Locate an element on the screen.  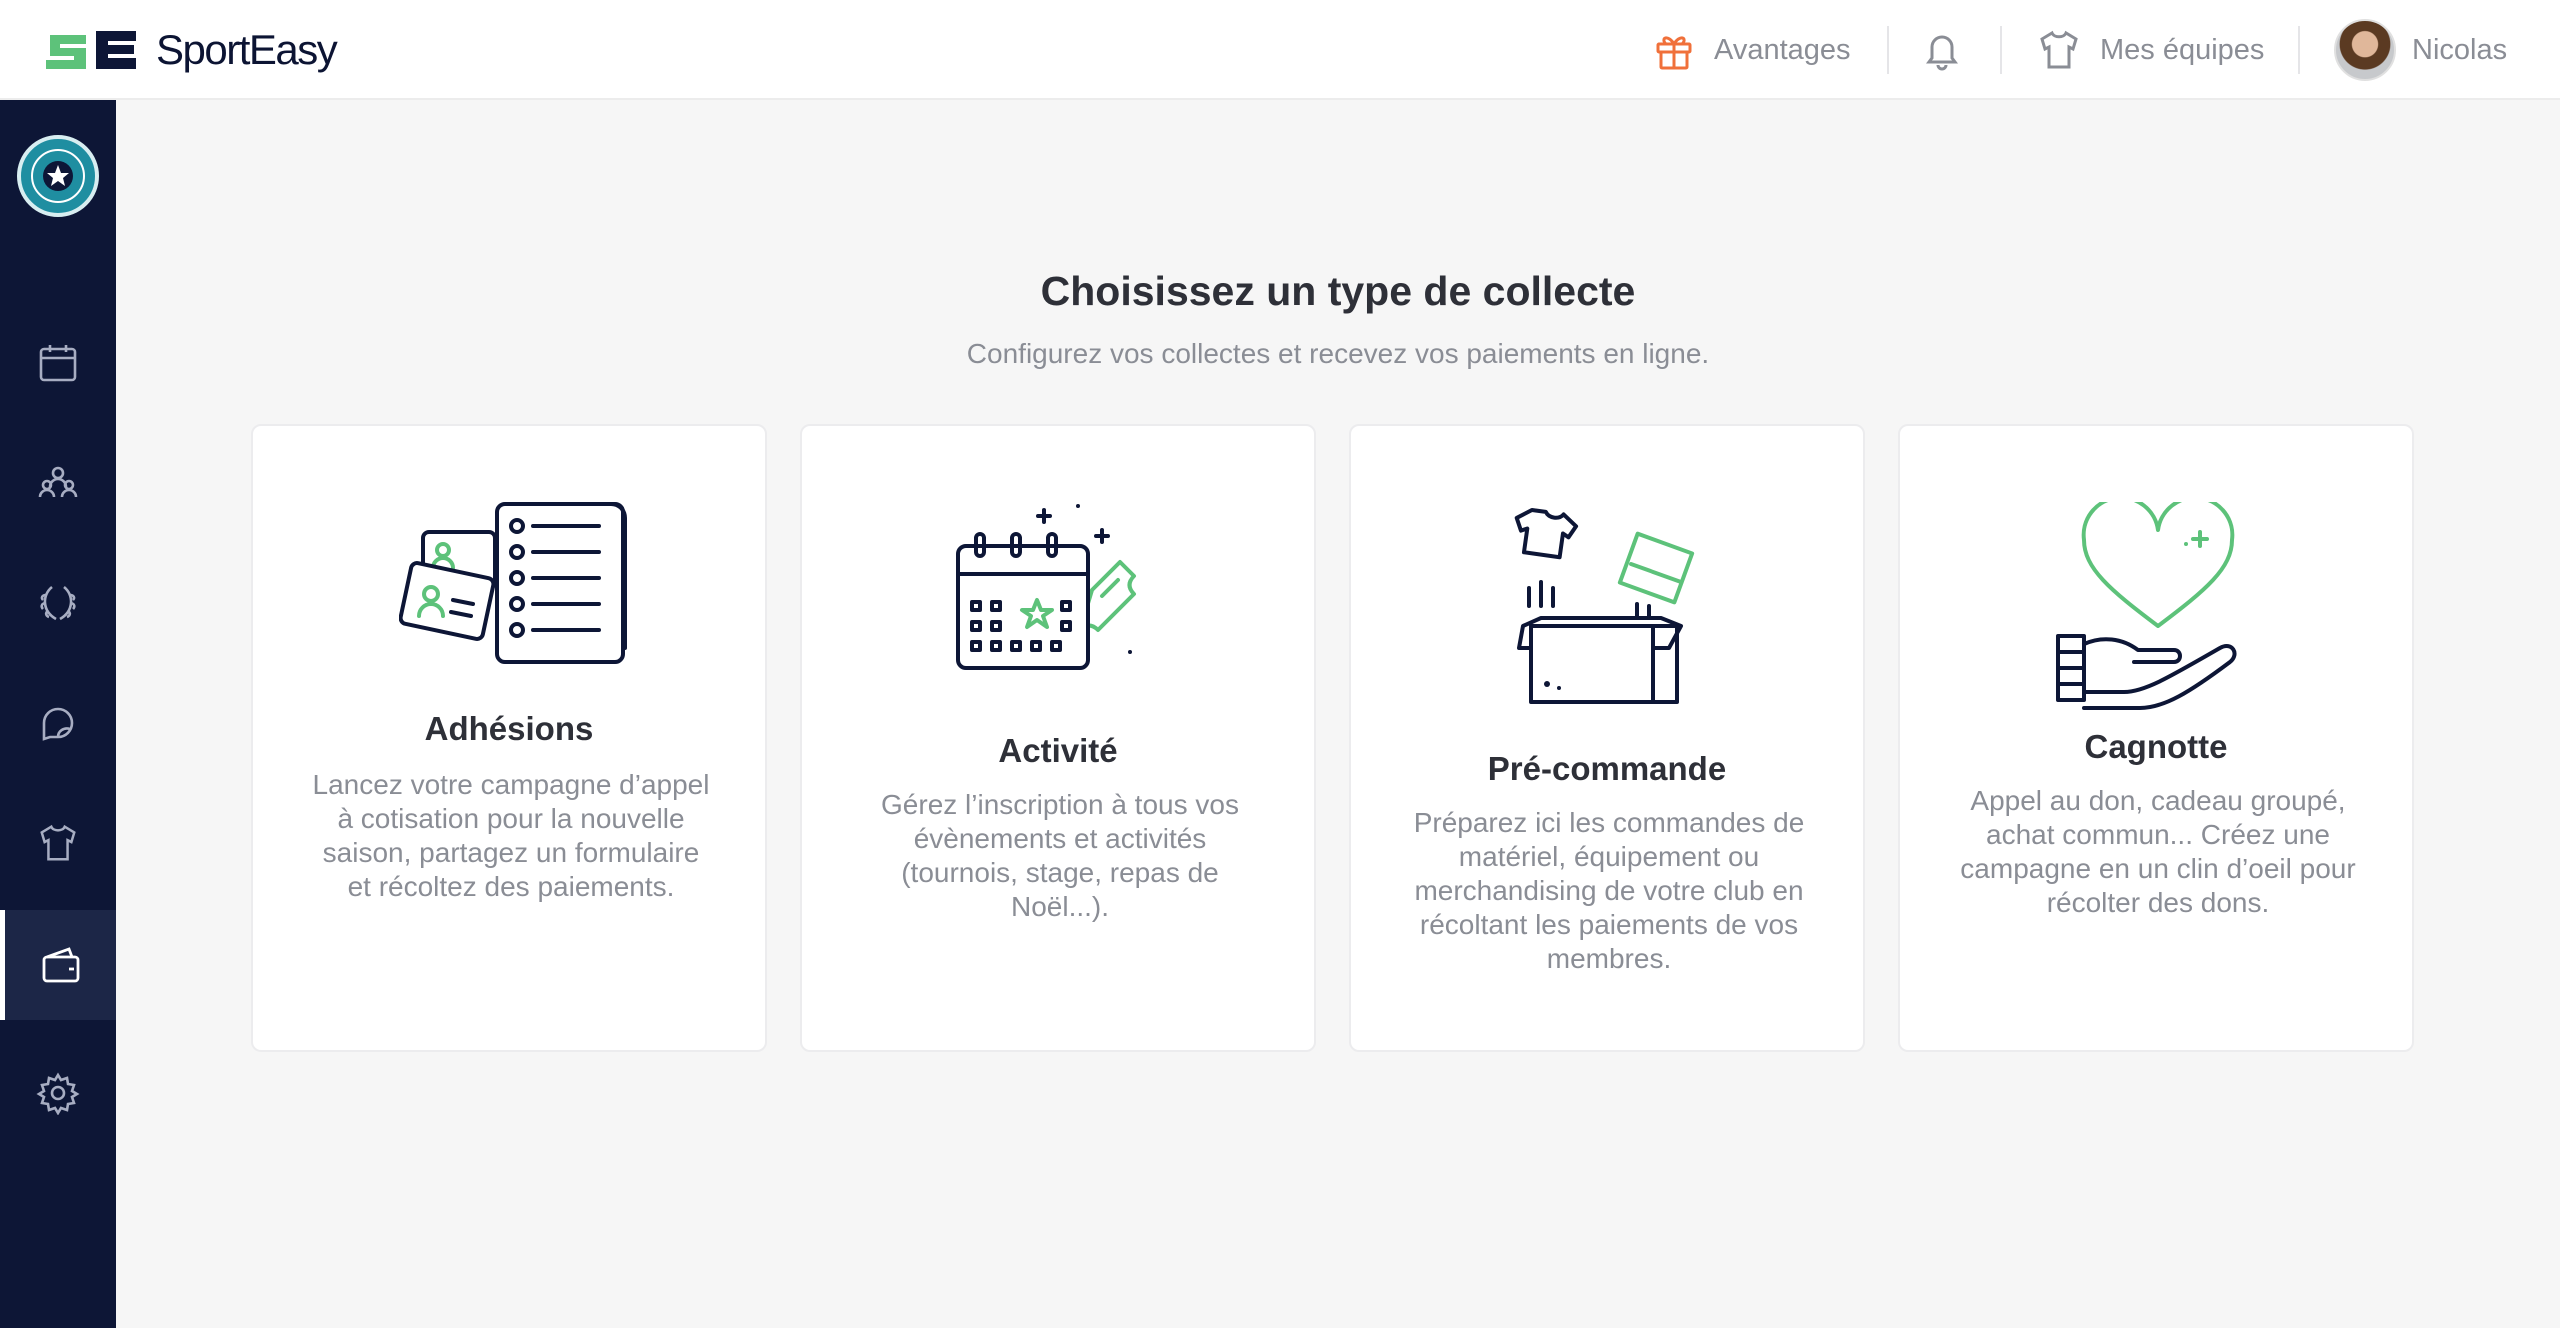
calendar-ticket-icon is located at coordinates (1046, 587).